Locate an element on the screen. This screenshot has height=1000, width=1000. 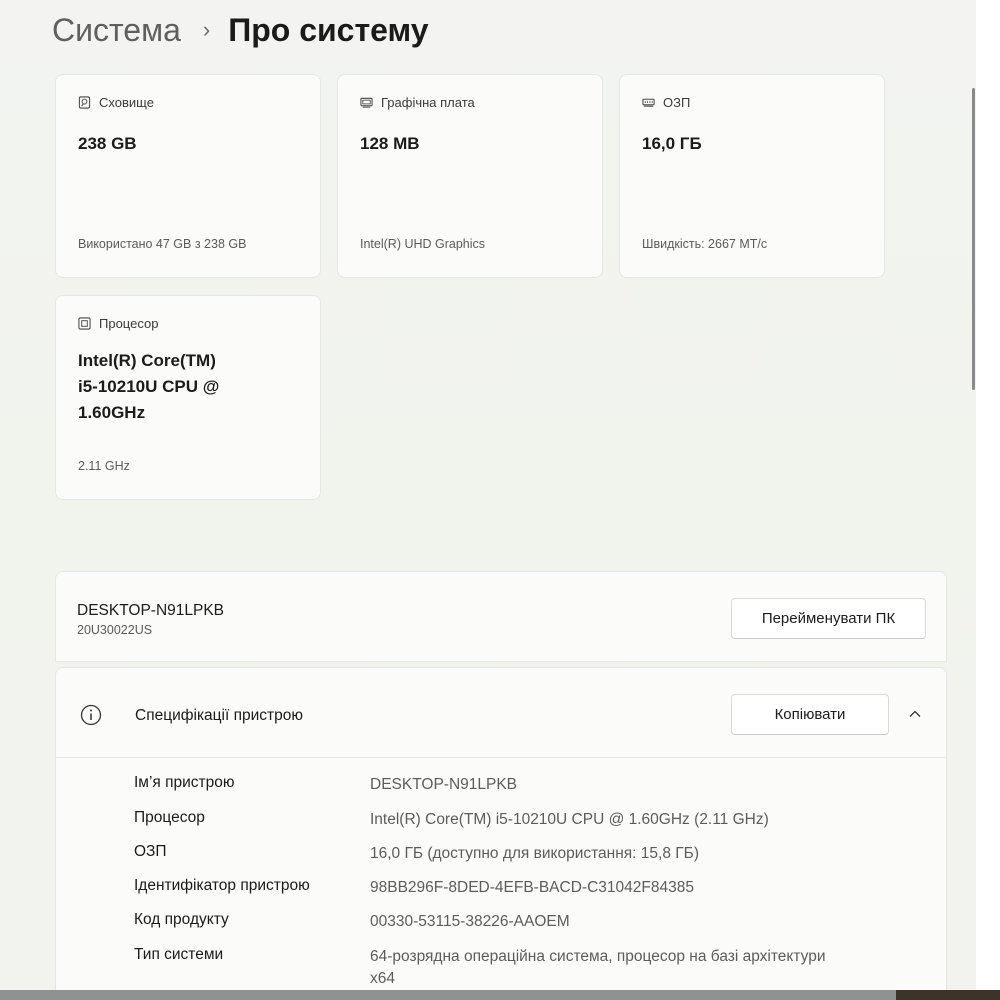
specs-title: Специфікації пристрою is located at coordinates (219, 715).